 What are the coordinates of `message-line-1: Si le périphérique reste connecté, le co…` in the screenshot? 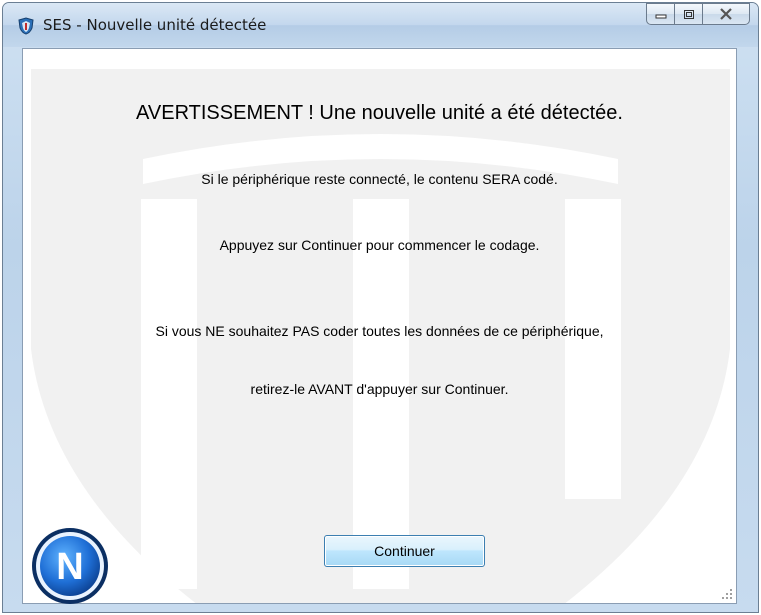 It's located at (379, 179).